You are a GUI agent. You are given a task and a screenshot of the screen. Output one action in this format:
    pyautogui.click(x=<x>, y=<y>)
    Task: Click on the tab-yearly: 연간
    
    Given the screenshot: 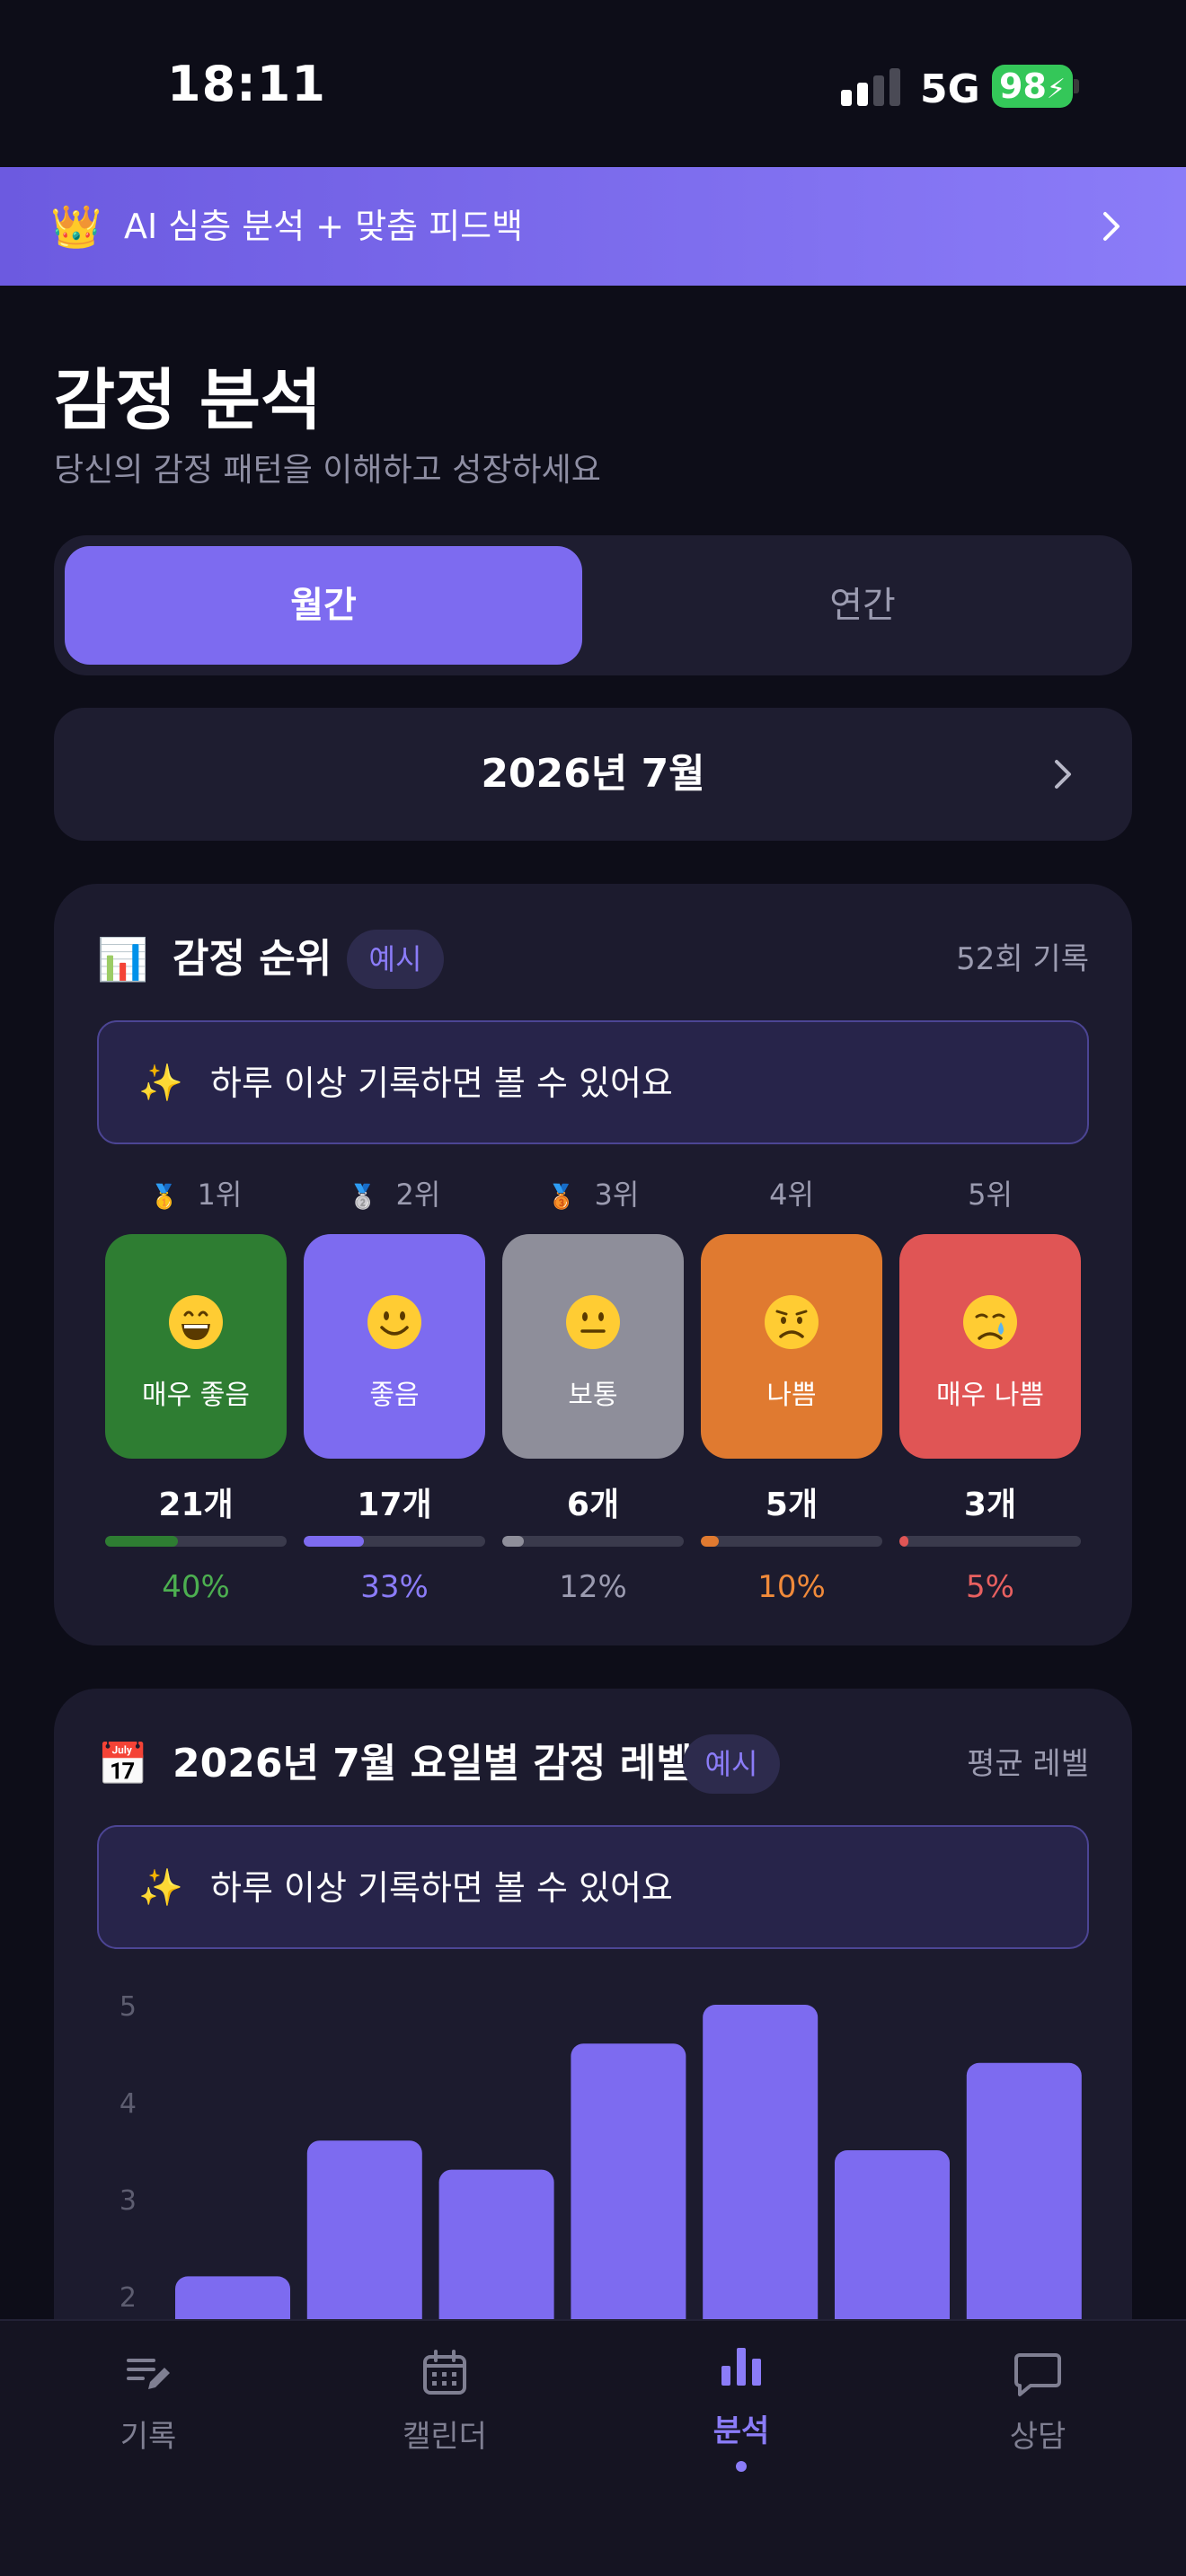 What is the action you would take?
    pyautogui.click(x=862, y=605)
    